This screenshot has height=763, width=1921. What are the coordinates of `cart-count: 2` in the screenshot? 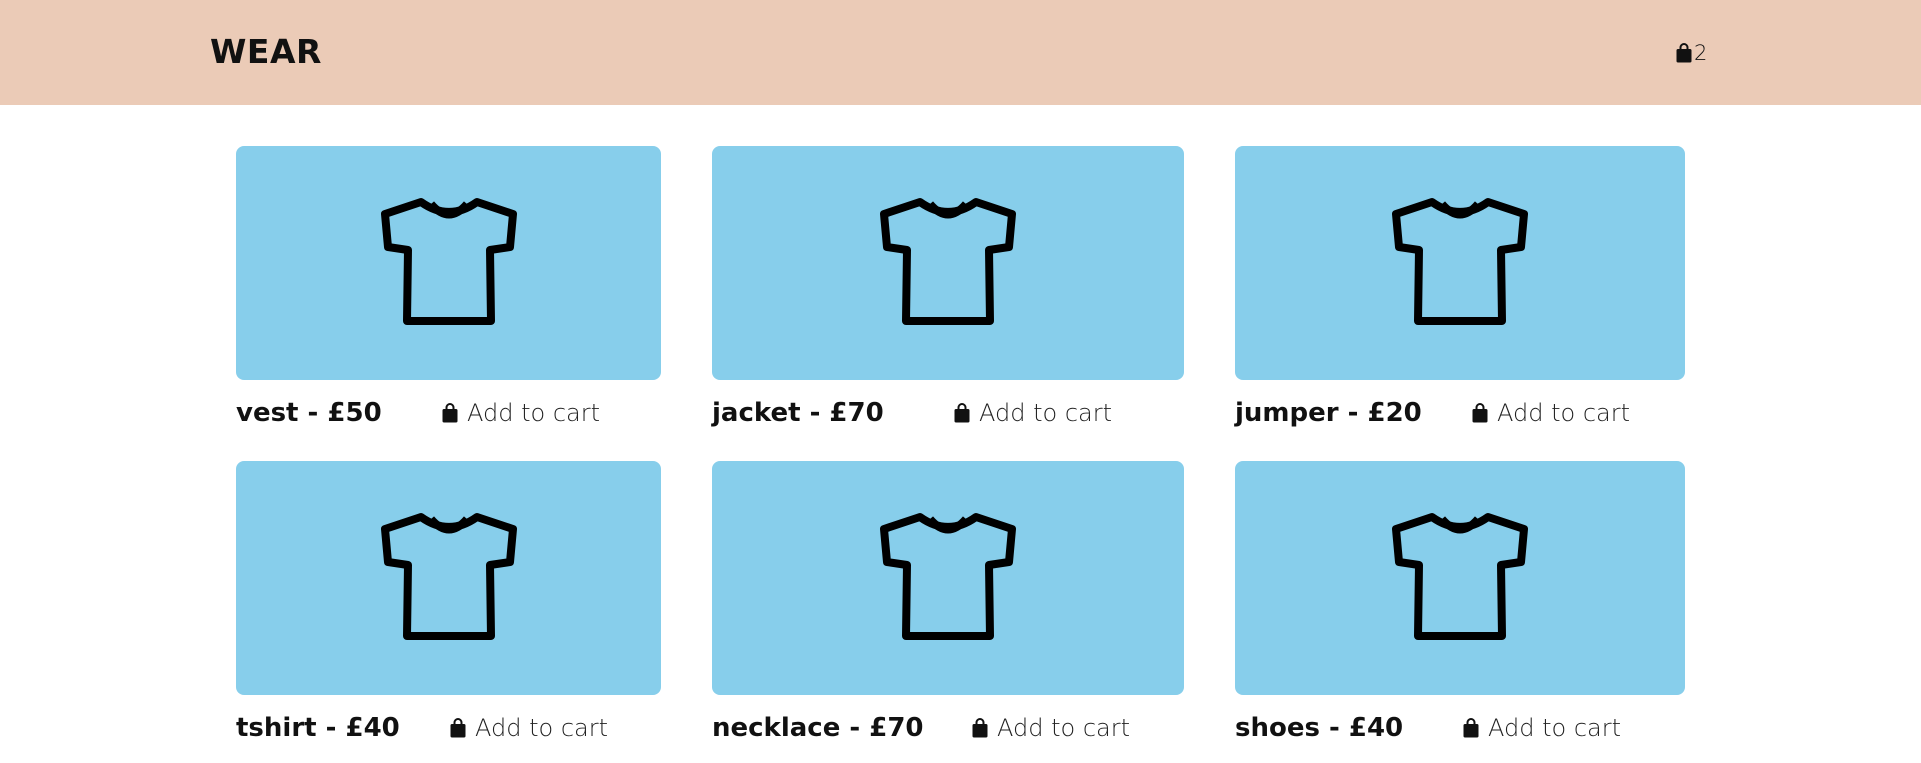 It's located at (1701, 53).